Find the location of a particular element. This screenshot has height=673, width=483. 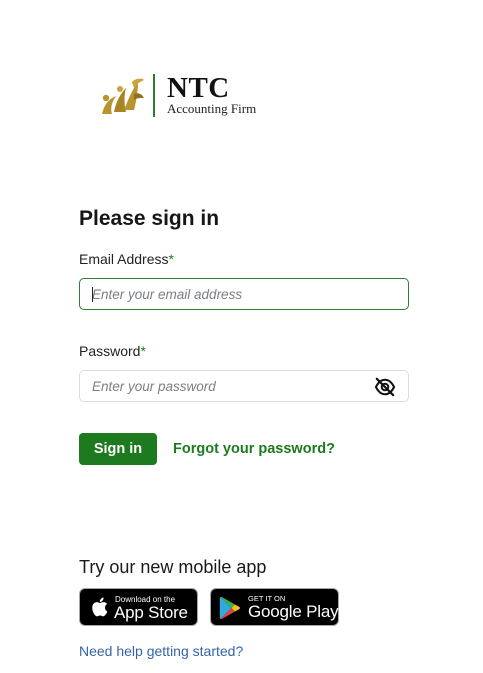

password-required-mark: * is located at coordinates (143, 351).